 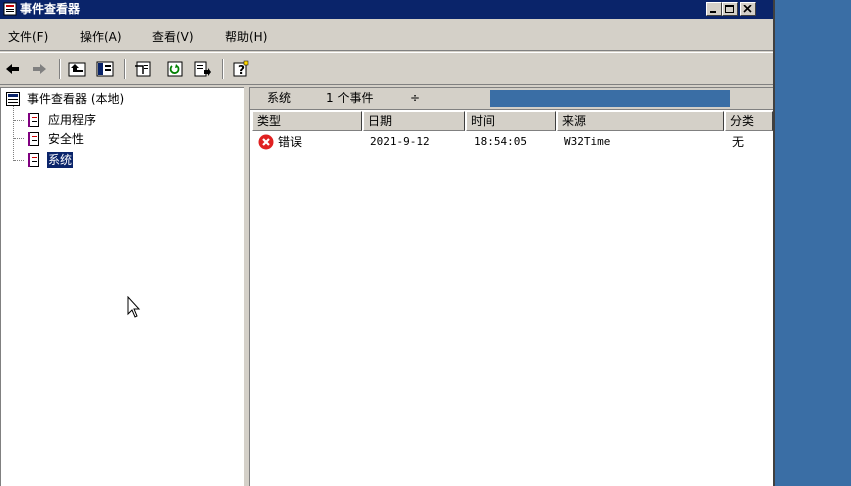 I want to click on desktop-background, so click(x=814, y=243).